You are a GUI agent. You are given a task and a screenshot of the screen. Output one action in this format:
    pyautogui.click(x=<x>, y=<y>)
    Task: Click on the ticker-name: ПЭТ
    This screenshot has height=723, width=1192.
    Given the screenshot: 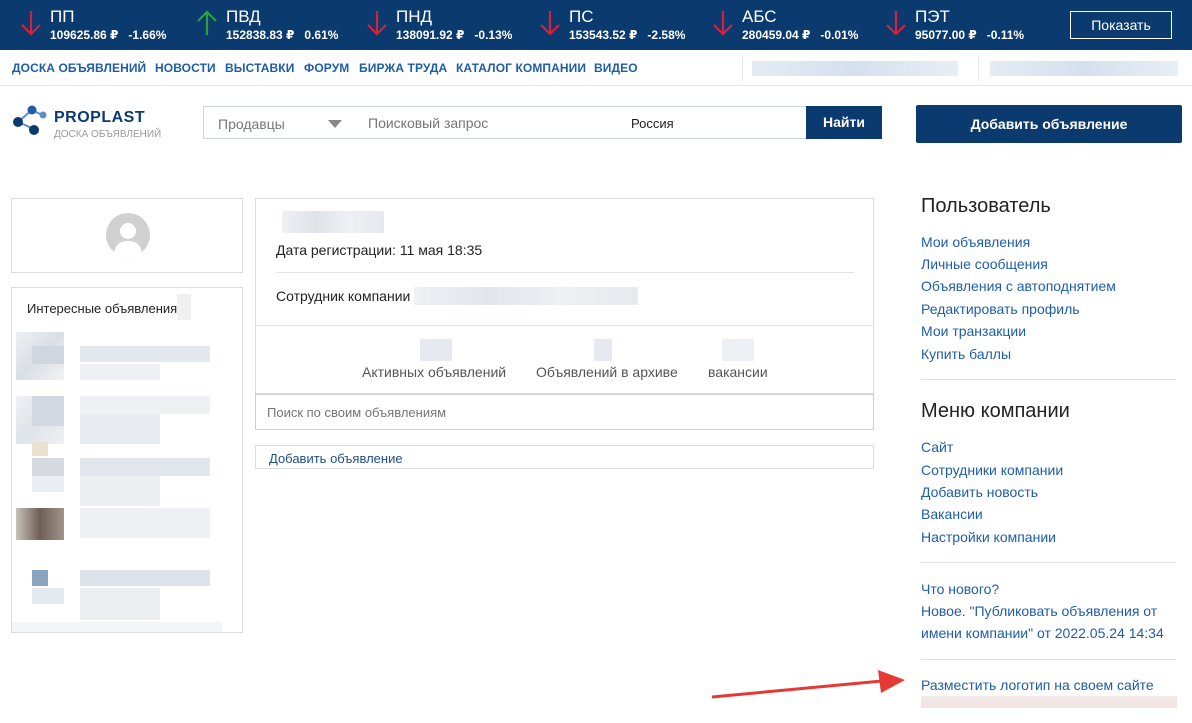 What is the action you would take?
    pyautogui.click(x=932, y=16)
    